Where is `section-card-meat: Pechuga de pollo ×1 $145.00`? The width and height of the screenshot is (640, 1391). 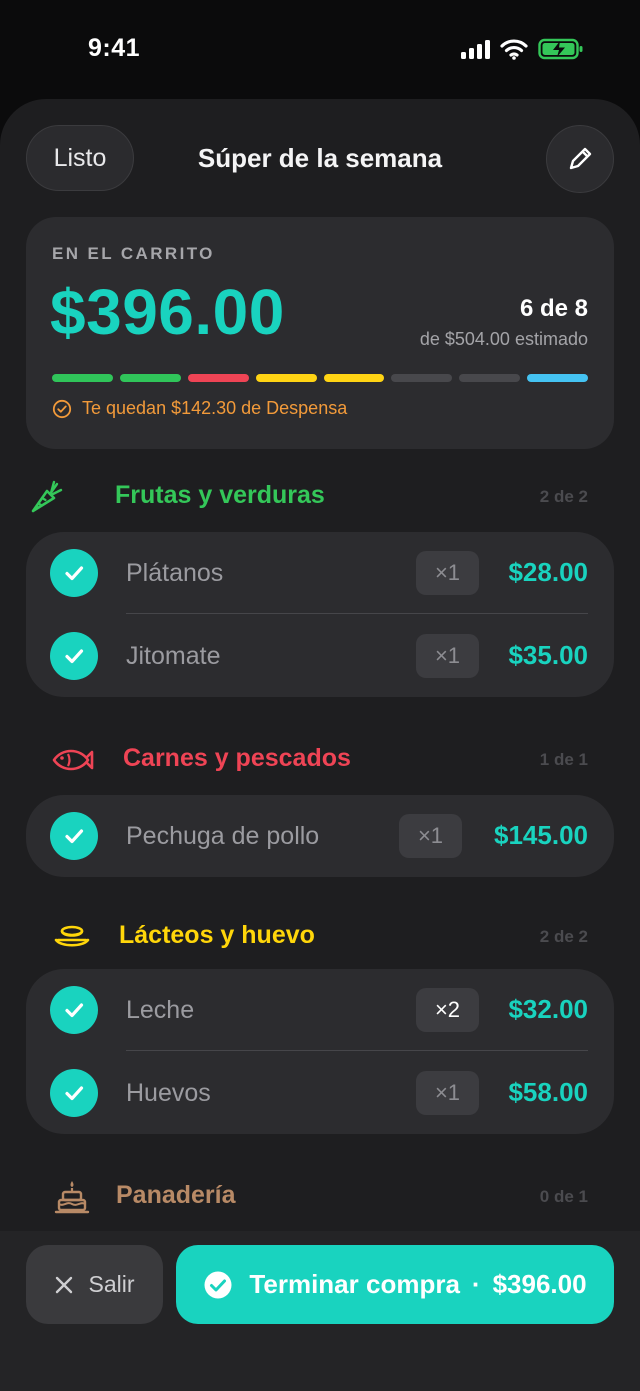 section-card-meat: Pechuga de pollo ×1 $145.00 is located at coordinates (320, 836).